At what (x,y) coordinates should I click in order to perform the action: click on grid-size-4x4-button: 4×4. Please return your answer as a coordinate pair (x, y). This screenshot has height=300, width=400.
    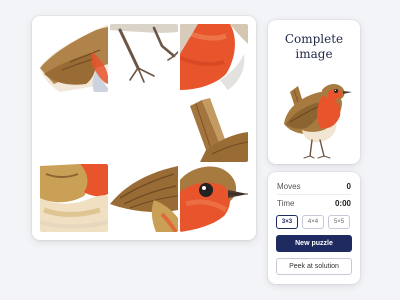
    Looking at the image, I should click on (313, 222).